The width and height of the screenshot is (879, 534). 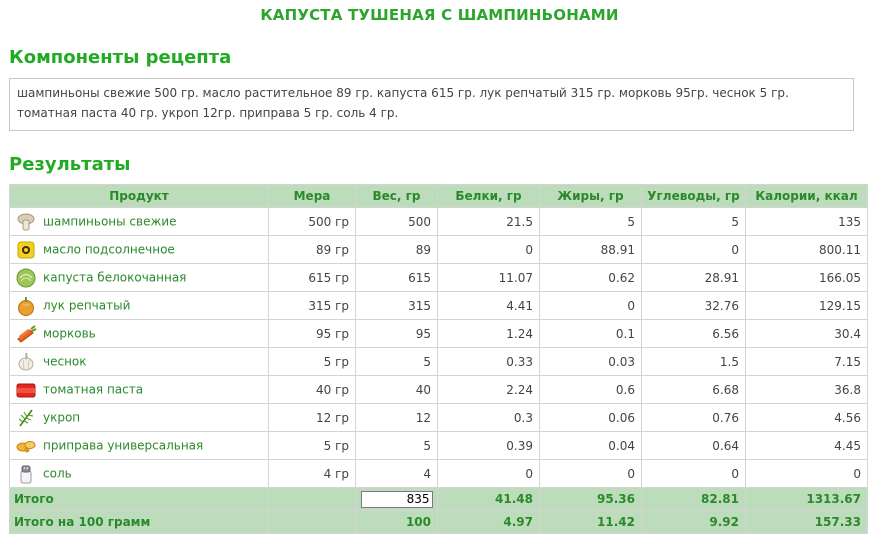 I want to click on measure-cell: 95 гр, so click(x=312, y=333).